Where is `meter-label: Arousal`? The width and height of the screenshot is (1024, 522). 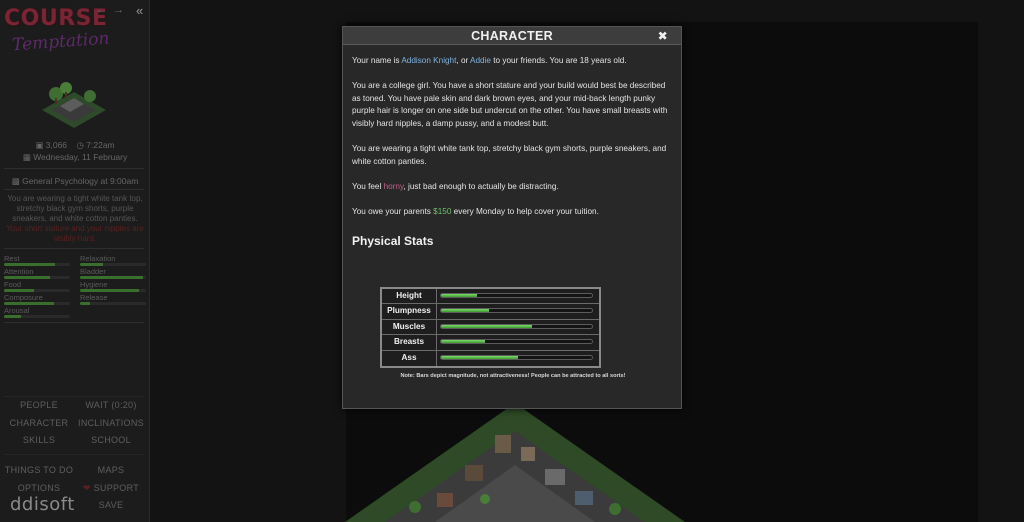
meter-label: Arousal is located at coordinates (17, 310).